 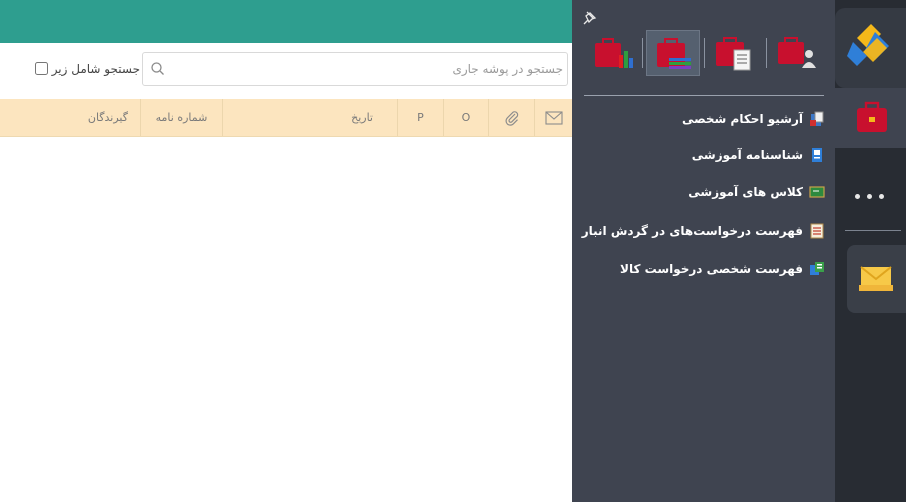 I want to click on paperclip-icon, so click(x=511, y=118).